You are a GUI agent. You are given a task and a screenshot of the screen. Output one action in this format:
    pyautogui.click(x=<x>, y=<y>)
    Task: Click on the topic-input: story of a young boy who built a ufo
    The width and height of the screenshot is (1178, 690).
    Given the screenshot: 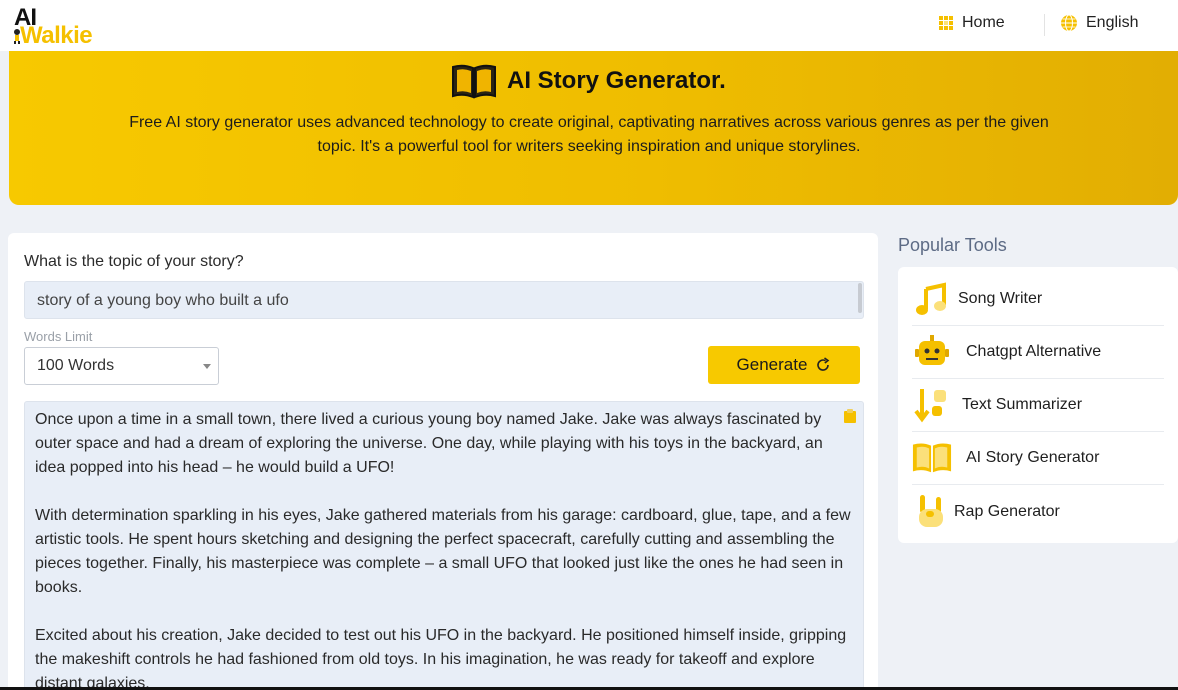 What is the action you would take?
    pyautogui.click(x=444, y=300)
    